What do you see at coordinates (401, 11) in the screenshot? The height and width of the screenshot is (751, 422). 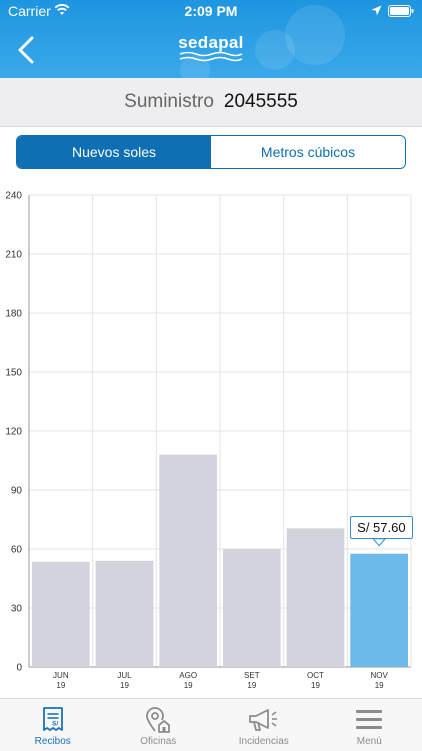 I see `battery-icon` at bounding box center [401, 11].